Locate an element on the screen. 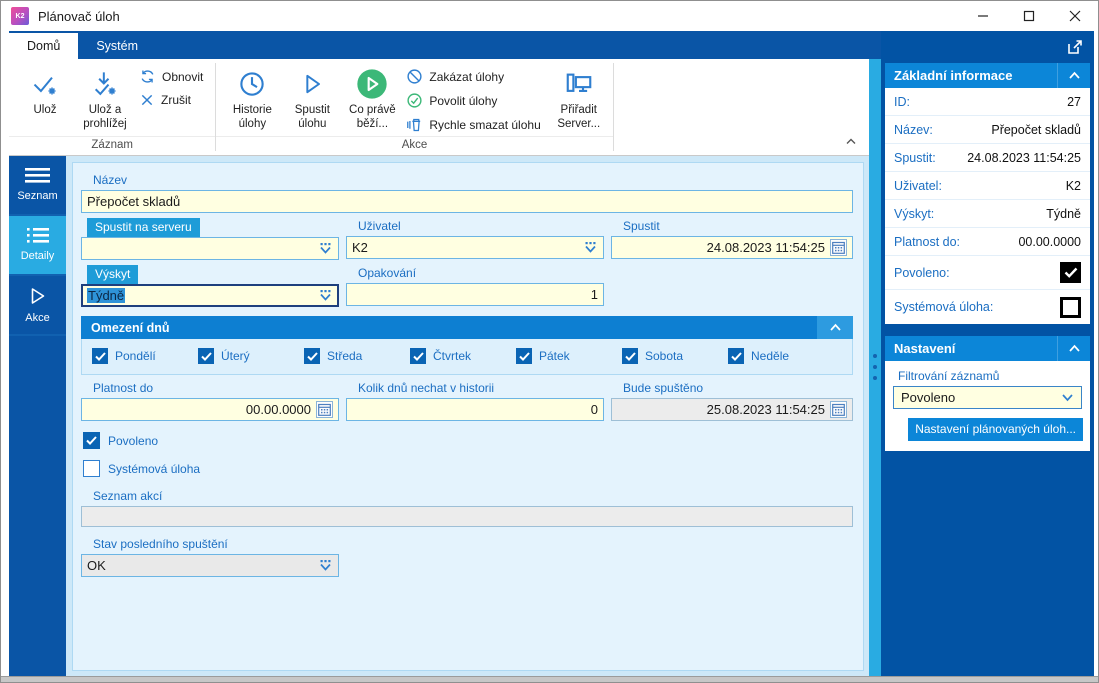 This screenshot has width=1099, height=683. vyskyt-label: Výskyt is located at coordinates (113, 274).